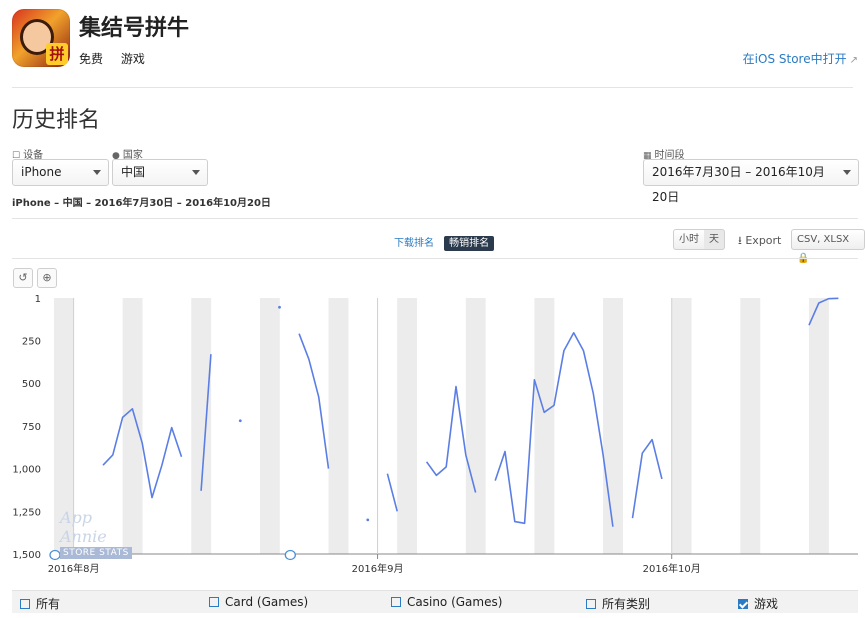 The height and width of the screenshot is (618, 865). What do you see at coordinates (26, 470) in the screenshot?
I see `y-tick-label: 1,000` at bounding box center [26, 470].